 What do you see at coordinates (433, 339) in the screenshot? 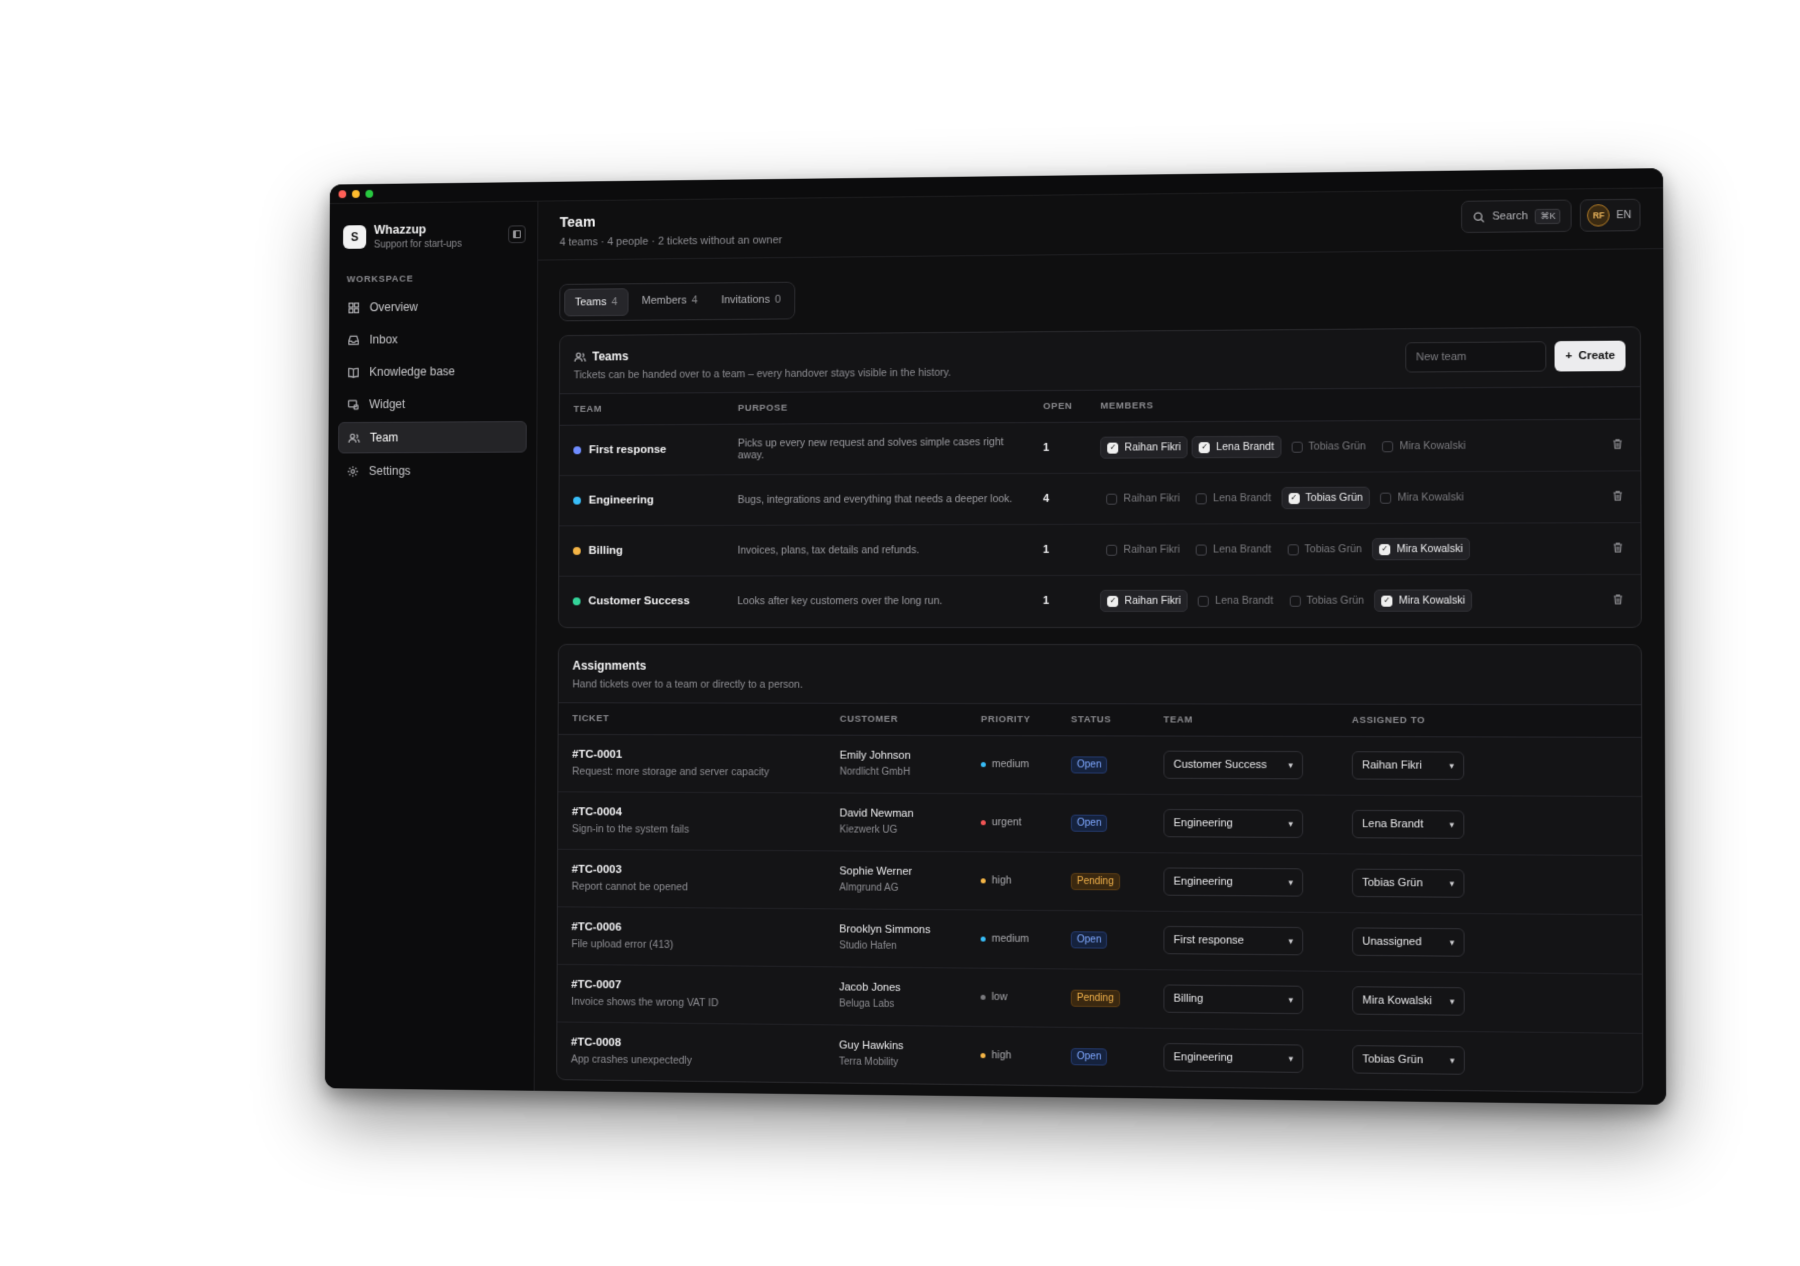
I see `sidebar-item-inbox: Inbox` at bounding box center [433, 339].